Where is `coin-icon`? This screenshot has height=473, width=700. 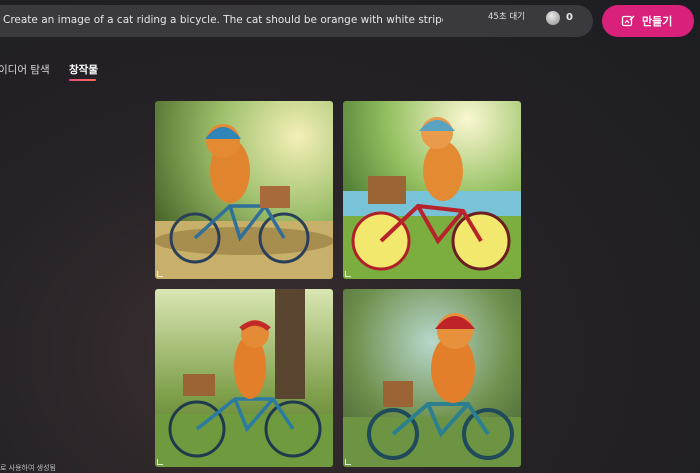 coin-icon is located at coordinates (553, 18).